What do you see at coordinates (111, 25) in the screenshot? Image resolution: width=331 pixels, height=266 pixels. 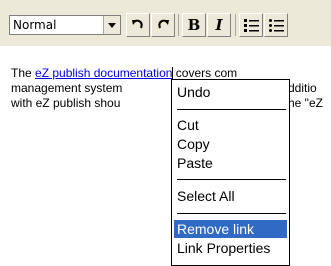 I see `chevron-down-icon` at bounding box center [111, 25].